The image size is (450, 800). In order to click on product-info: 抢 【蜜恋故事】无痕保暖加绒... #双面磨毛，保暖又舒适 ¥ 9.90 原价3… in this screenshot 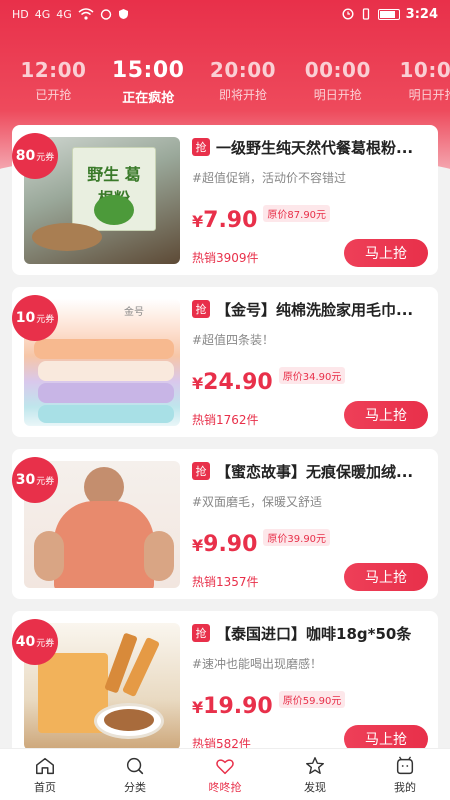, I will do `click(310, 526)`.